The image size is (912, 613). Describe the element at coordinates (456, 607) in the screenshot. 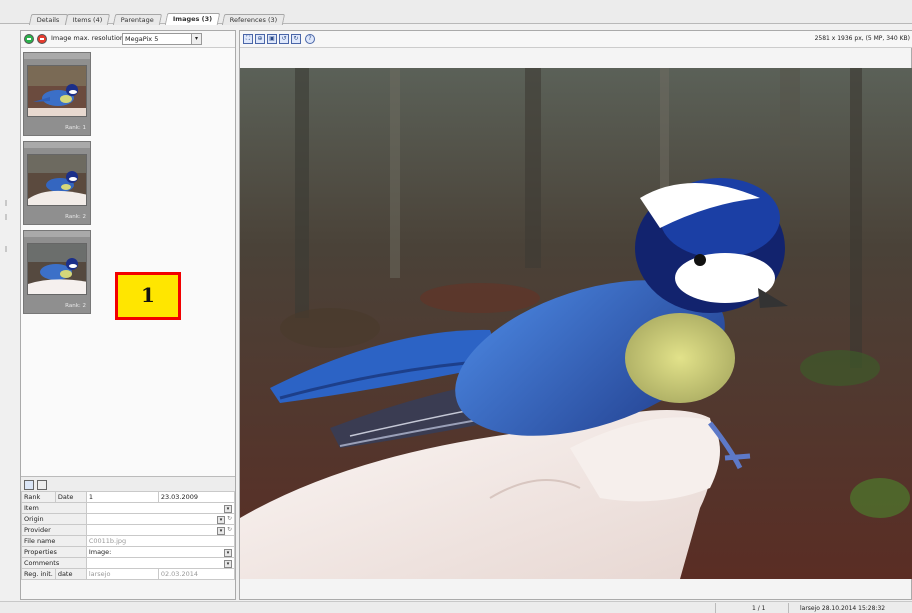

I see `status-bar: 1 / 1 larsejo 28.10.2014 15:28:32` at that location.